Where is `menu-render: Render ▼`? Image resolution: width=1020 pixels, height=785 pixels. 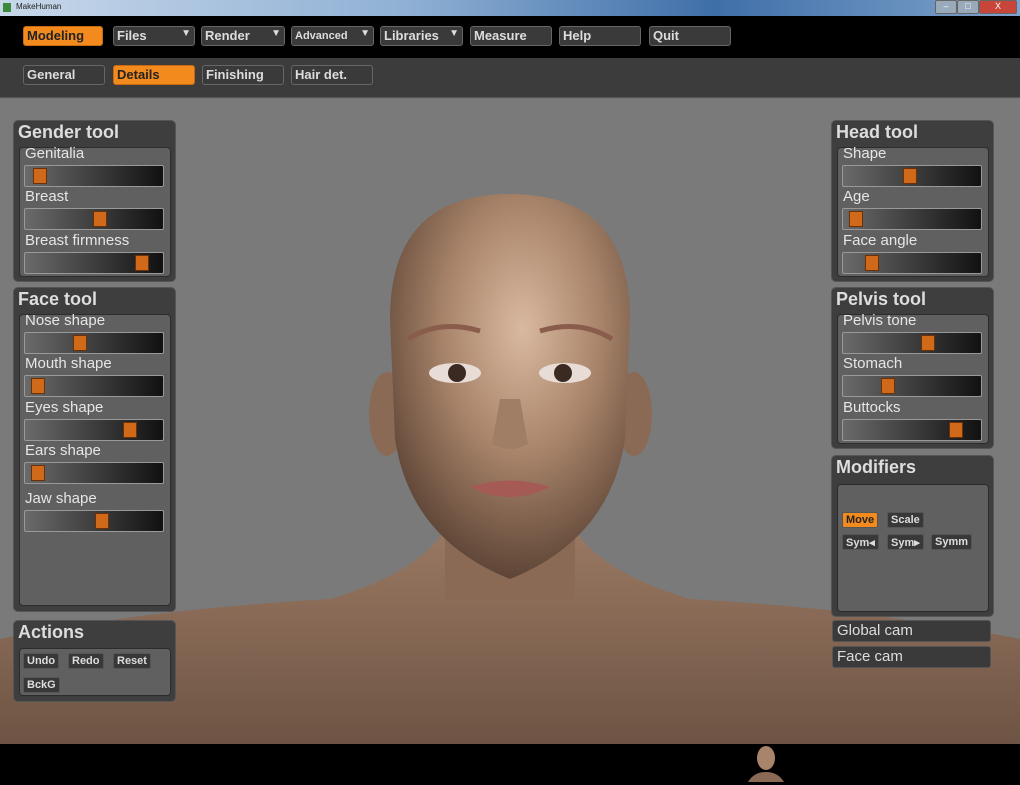 menu-render: Render ▼ is located at coordinates (243, 36).